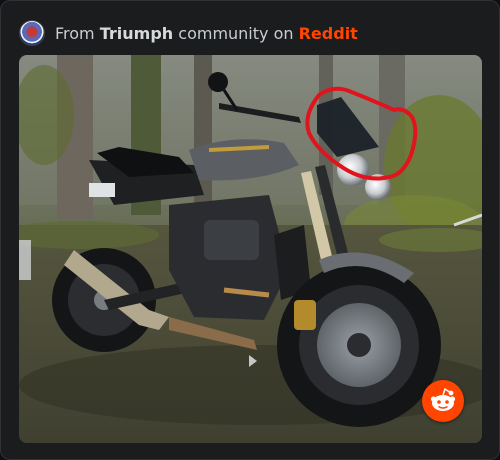 The height and width of the screenshot is (460, 500). I want to click on snoo-glyph, so click(443, 399).